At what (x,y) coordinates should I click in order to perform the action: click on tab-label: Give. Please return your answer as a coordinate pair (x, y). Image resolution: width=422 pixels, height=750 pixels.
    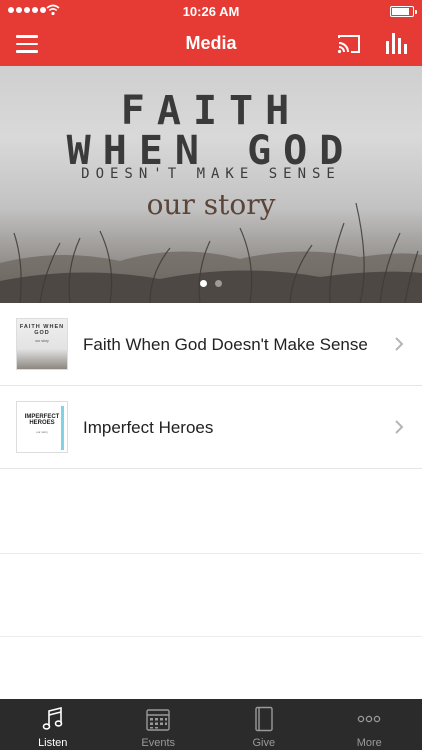
    Looking at the image, I should click on (264, 743).